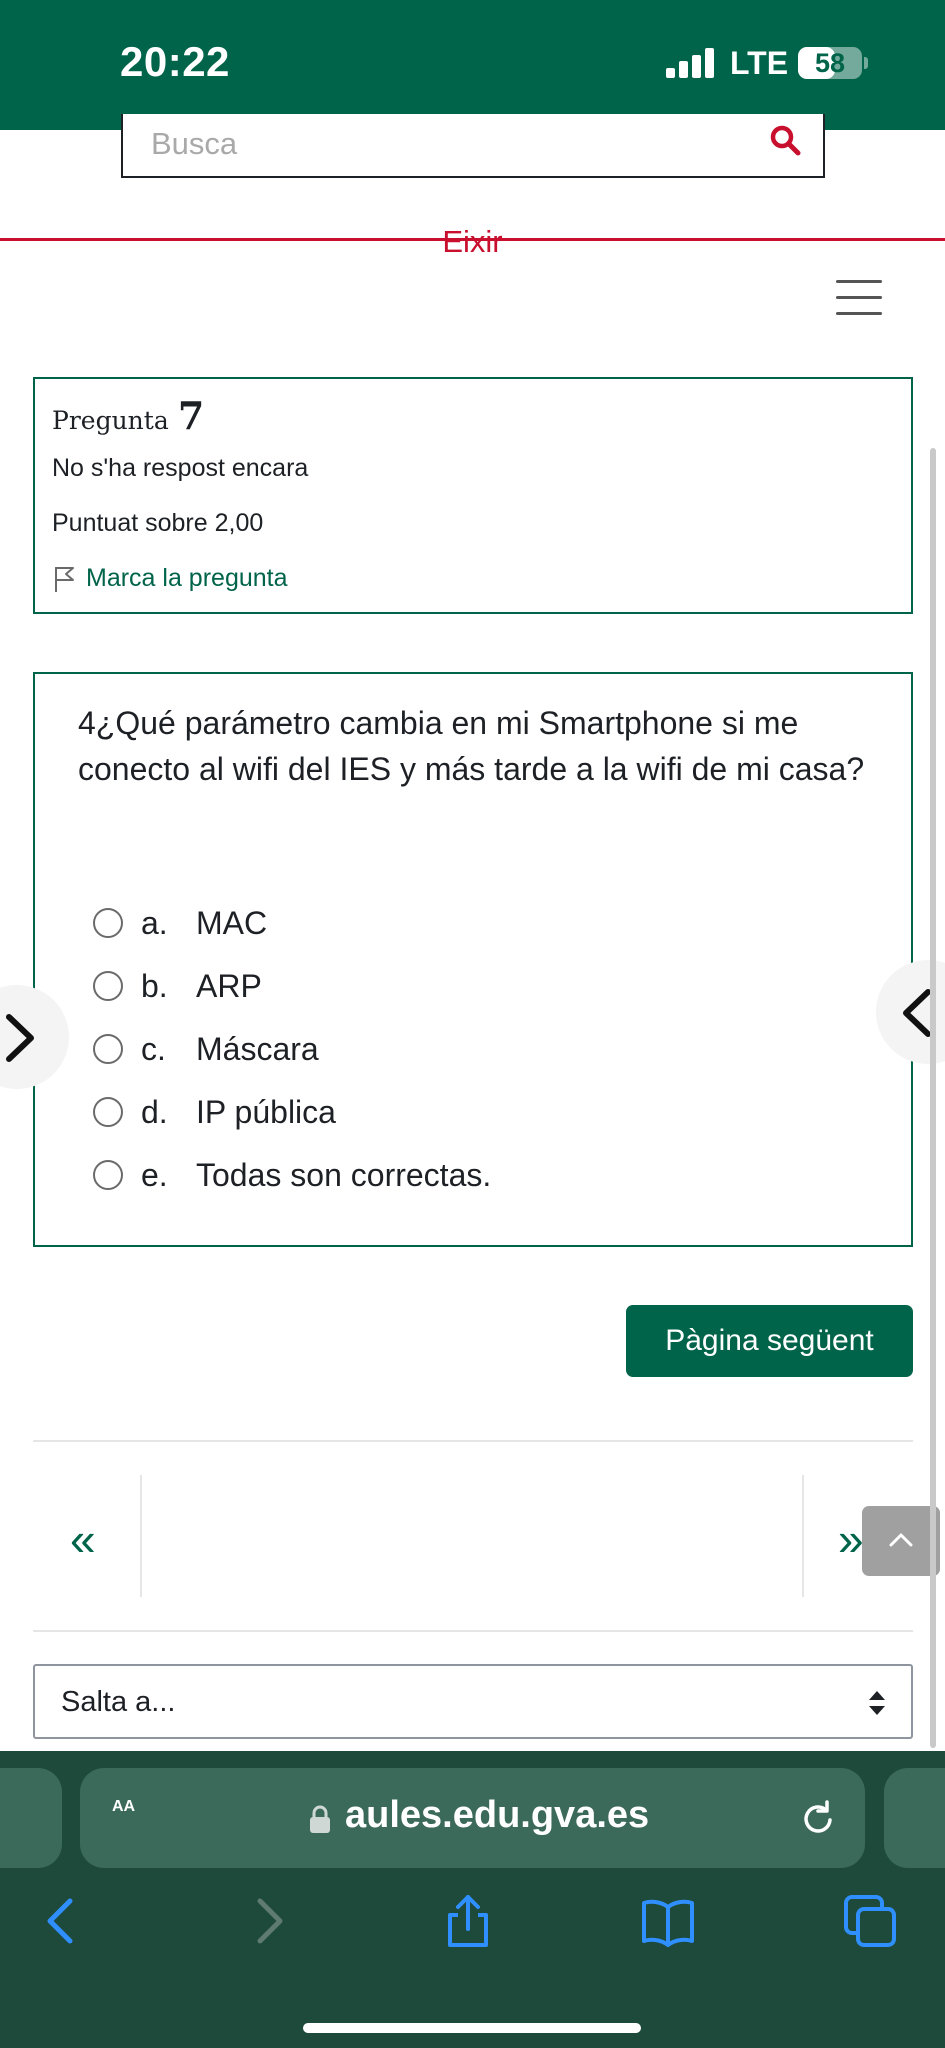  I want to click on status-bar: 20:22 LTE 58, so click(472, 65).